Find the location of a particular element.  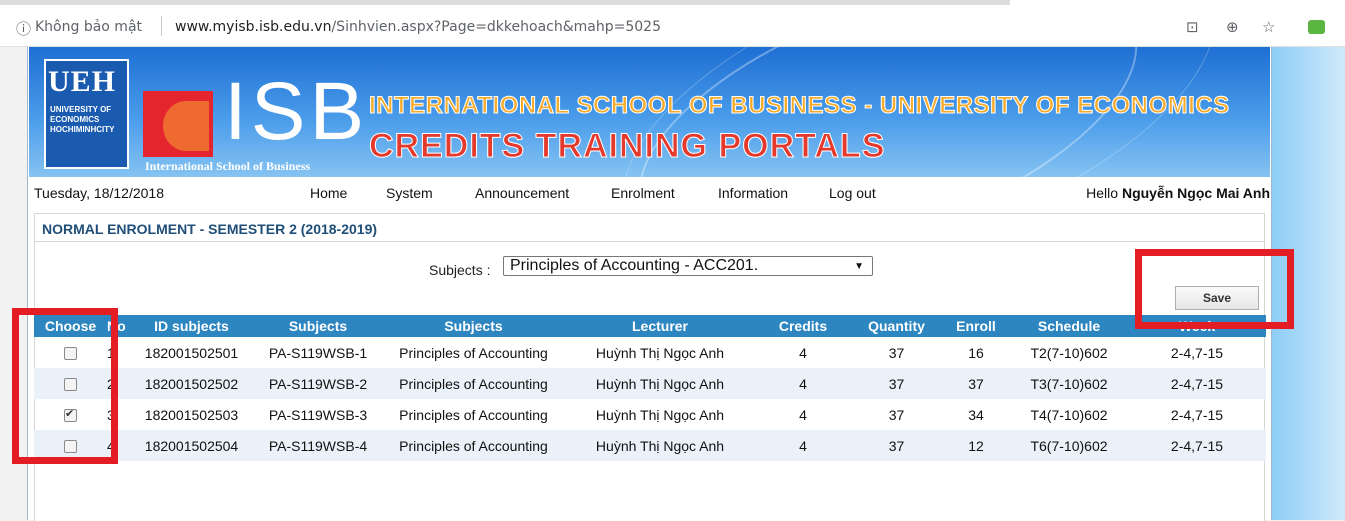

highlight-annotation-save is located at coordinates (1214, 289).